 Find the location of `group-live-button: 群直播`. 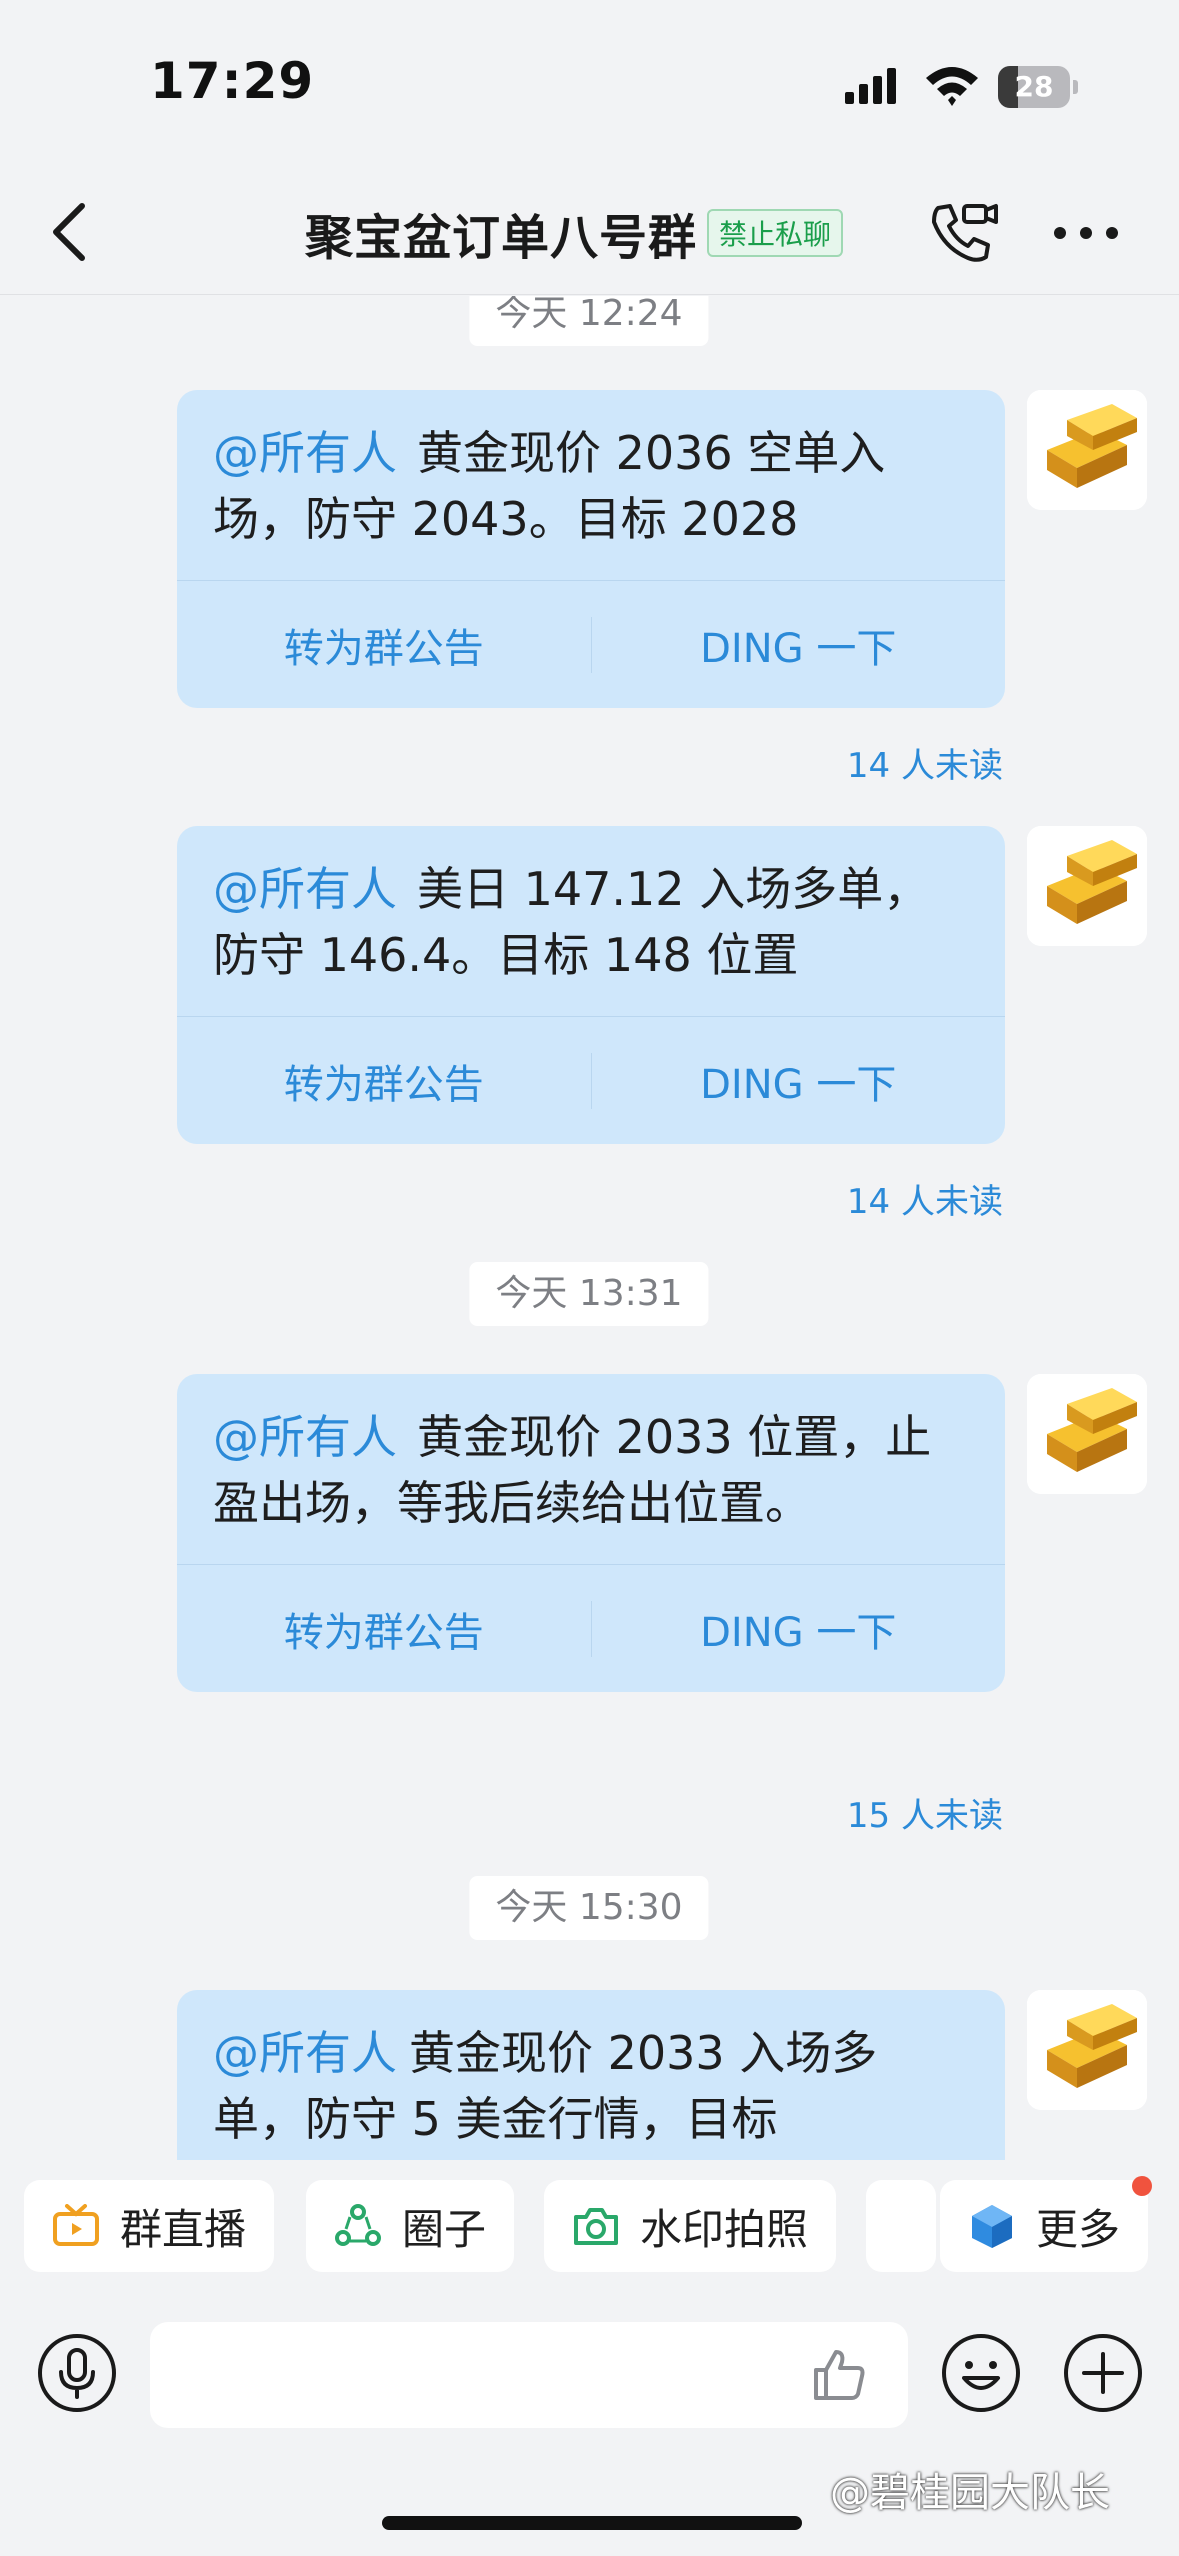

group-live-button: 群直播 is located at coordinates (149, 2226).